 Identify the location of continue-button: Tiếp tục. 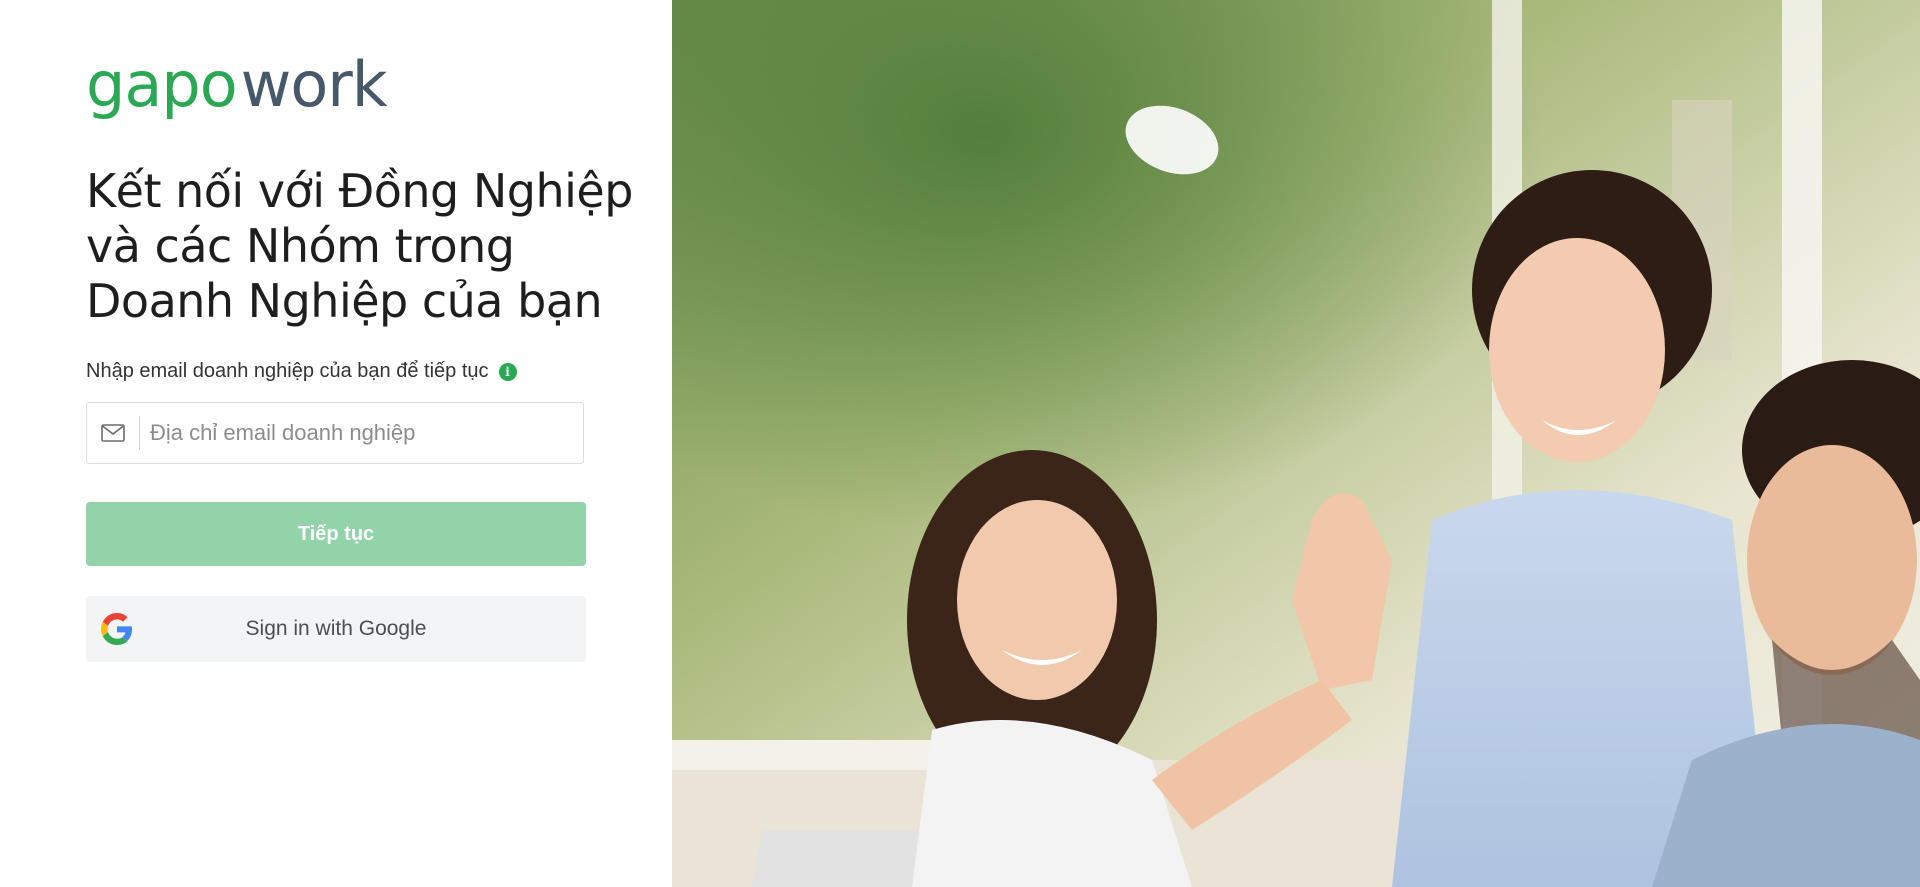
(336, 534).